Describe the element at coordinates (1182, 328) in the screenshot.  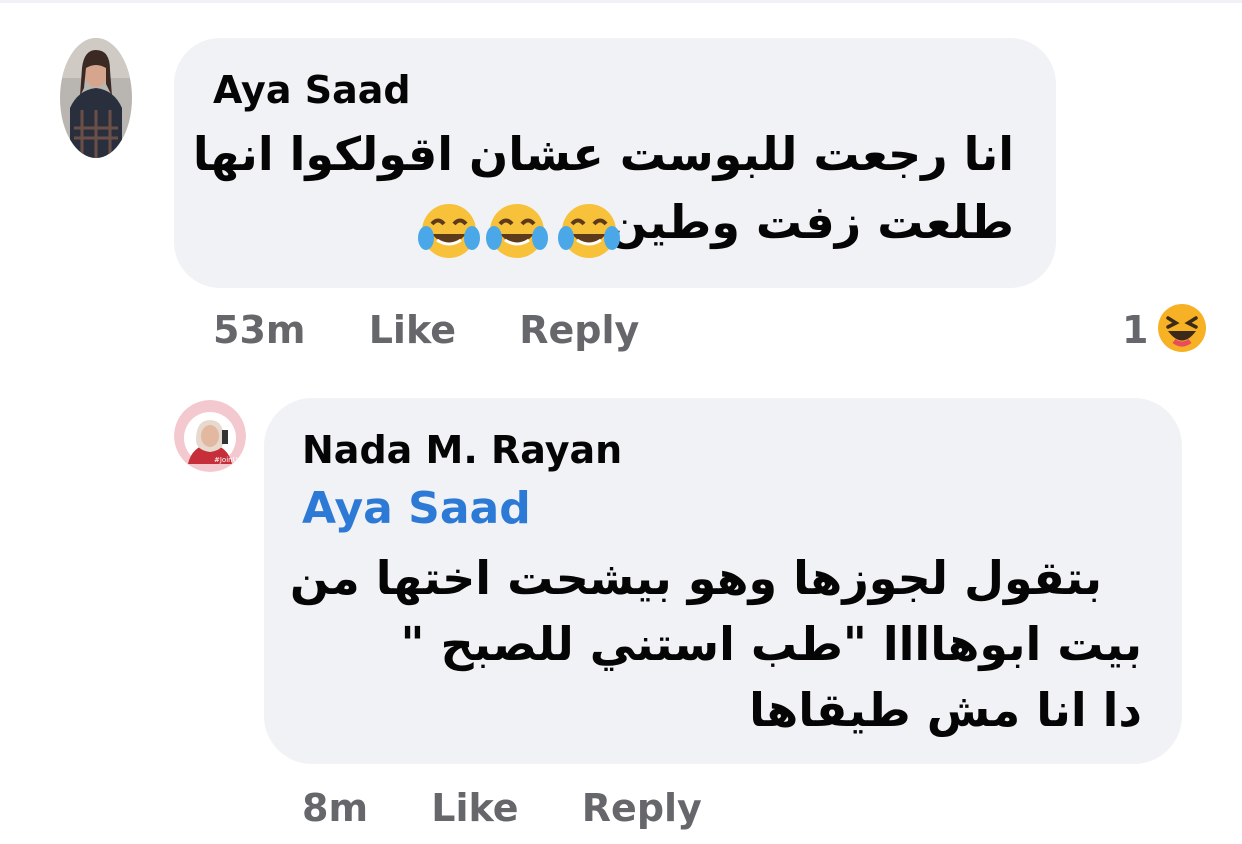
I see `laughing-face-icon` at that location.